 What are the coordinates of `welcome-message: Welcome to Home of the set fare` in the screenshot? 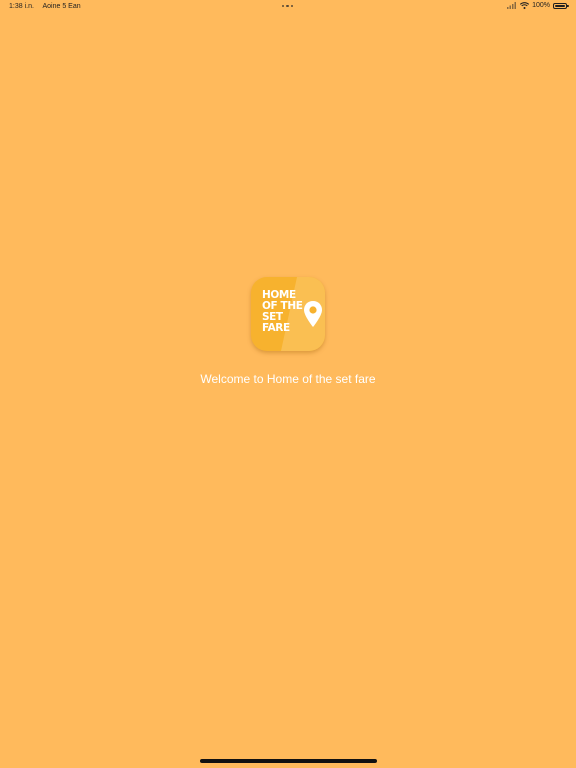 It's located at (288, 379).